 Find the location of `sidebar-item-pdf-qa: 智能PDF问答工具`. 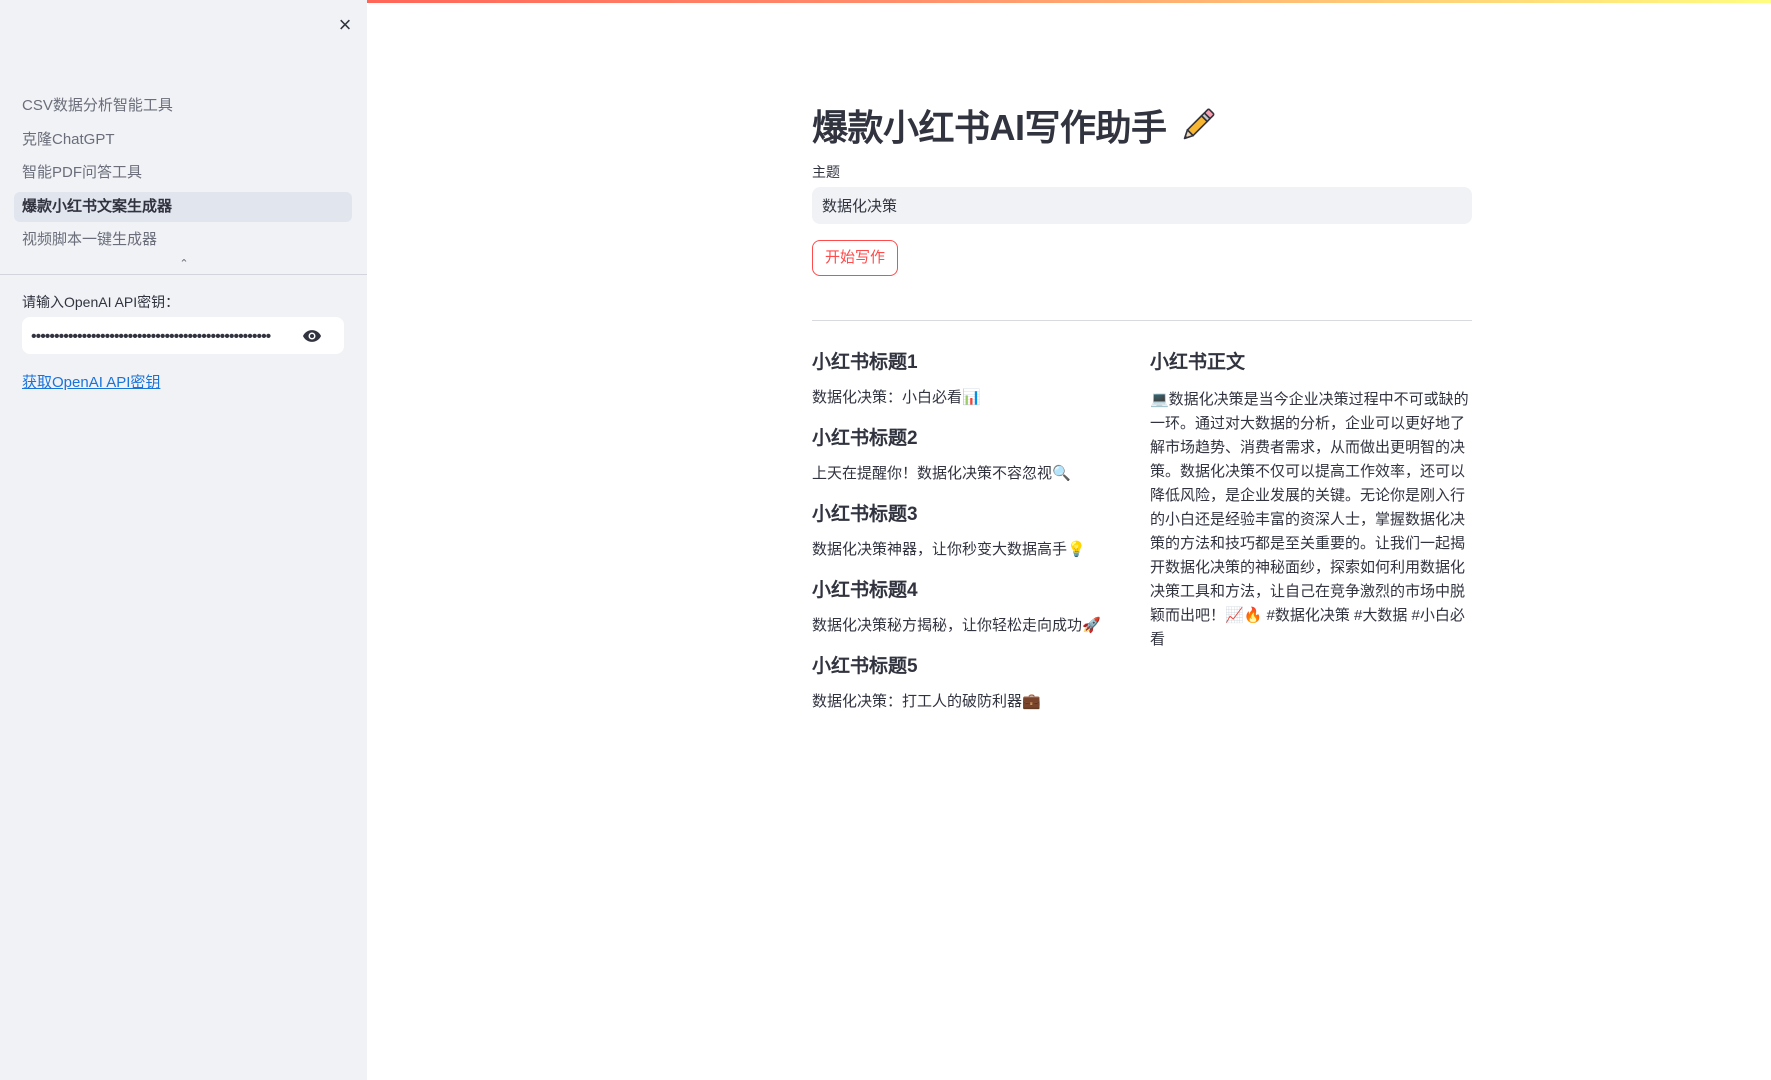

sidebar-item-pdf-qa: 智能PDF问答工具 is located at coordinates (183, 173).